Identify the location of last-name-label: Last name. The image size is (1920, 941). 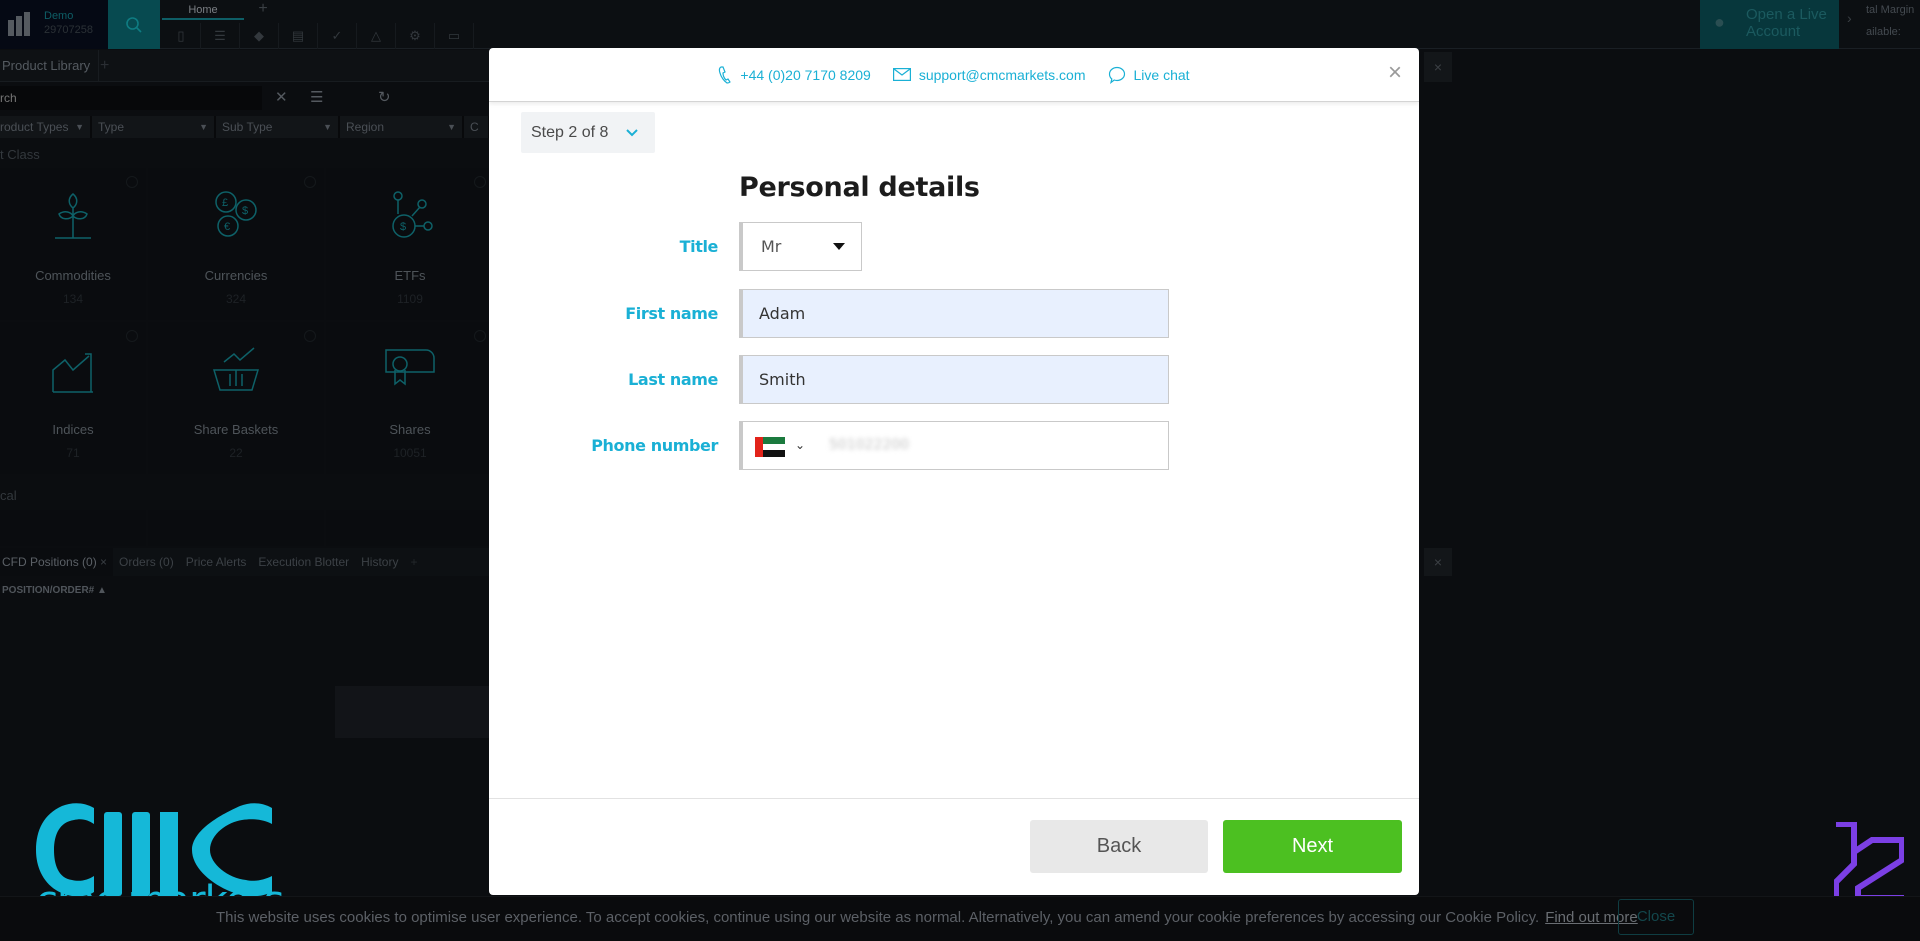
(673, 379).